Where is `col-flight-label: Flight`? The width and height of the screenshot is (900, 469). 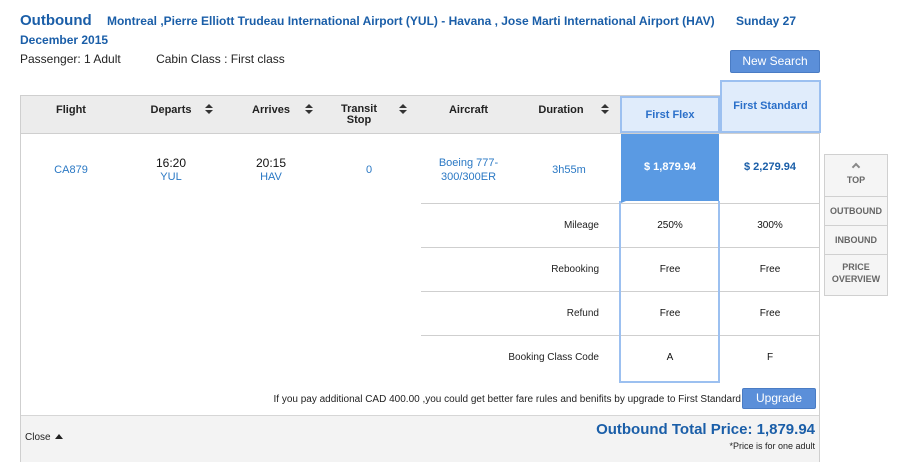 col-flight-label: Flight is located at coordinates (71, 110).